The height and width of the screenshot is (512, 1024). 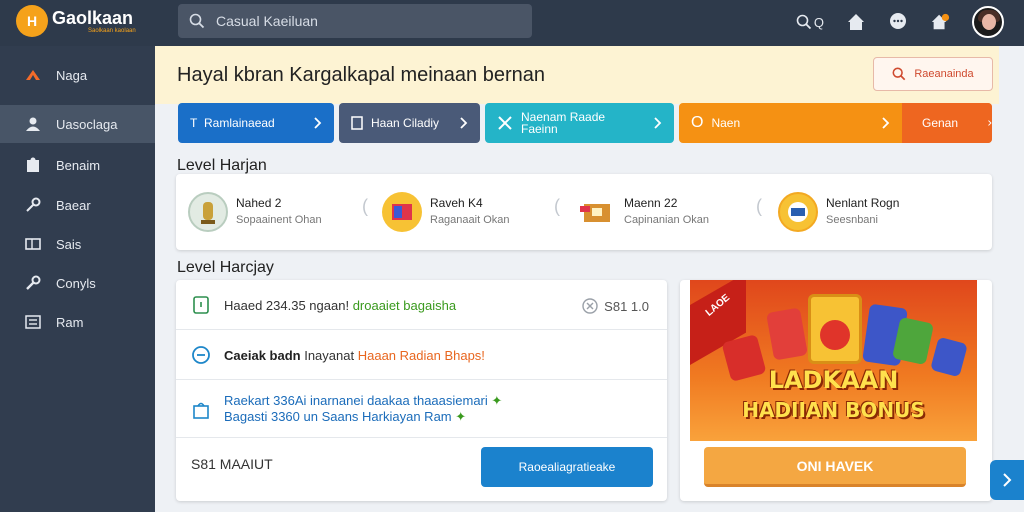 I want to click on level-item: Nahed 2 Sopaainent Ohan, so click(x=283, y=212).